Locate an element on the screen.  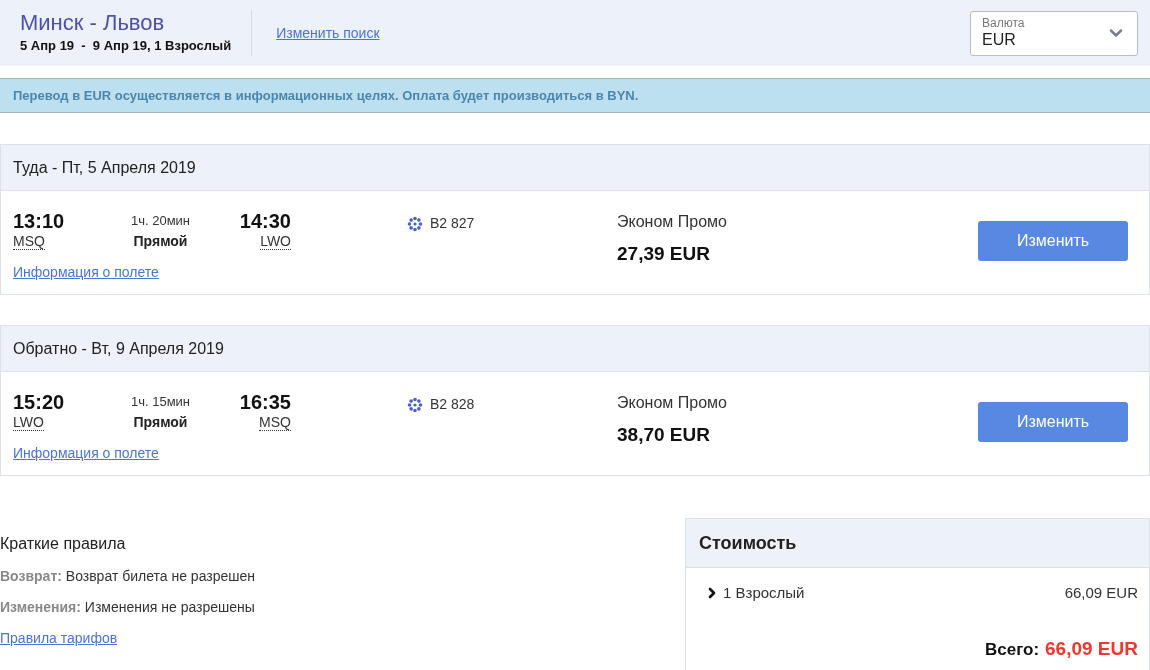
segment-title: Обратно - Вт, 9 Апреля 2019 is located at coordinates (575, 349).